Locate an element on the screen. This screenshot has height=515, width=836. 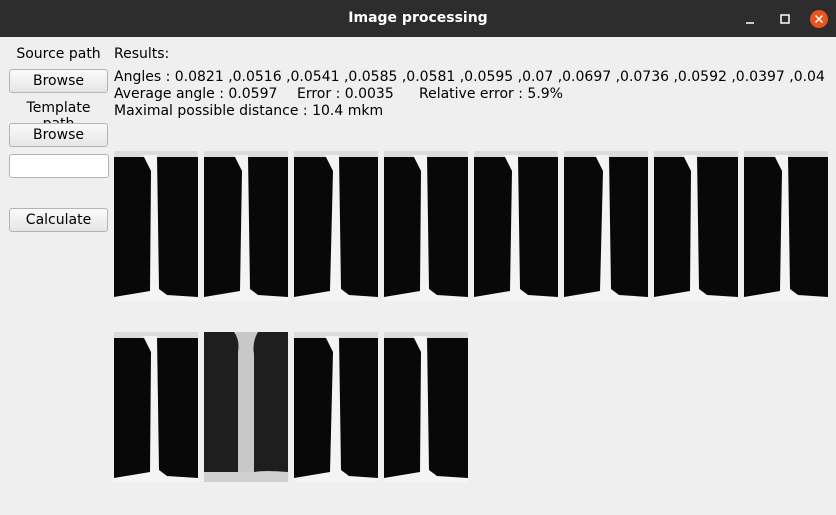
template-browse-button: Browse is located at coordinates (58, 135).